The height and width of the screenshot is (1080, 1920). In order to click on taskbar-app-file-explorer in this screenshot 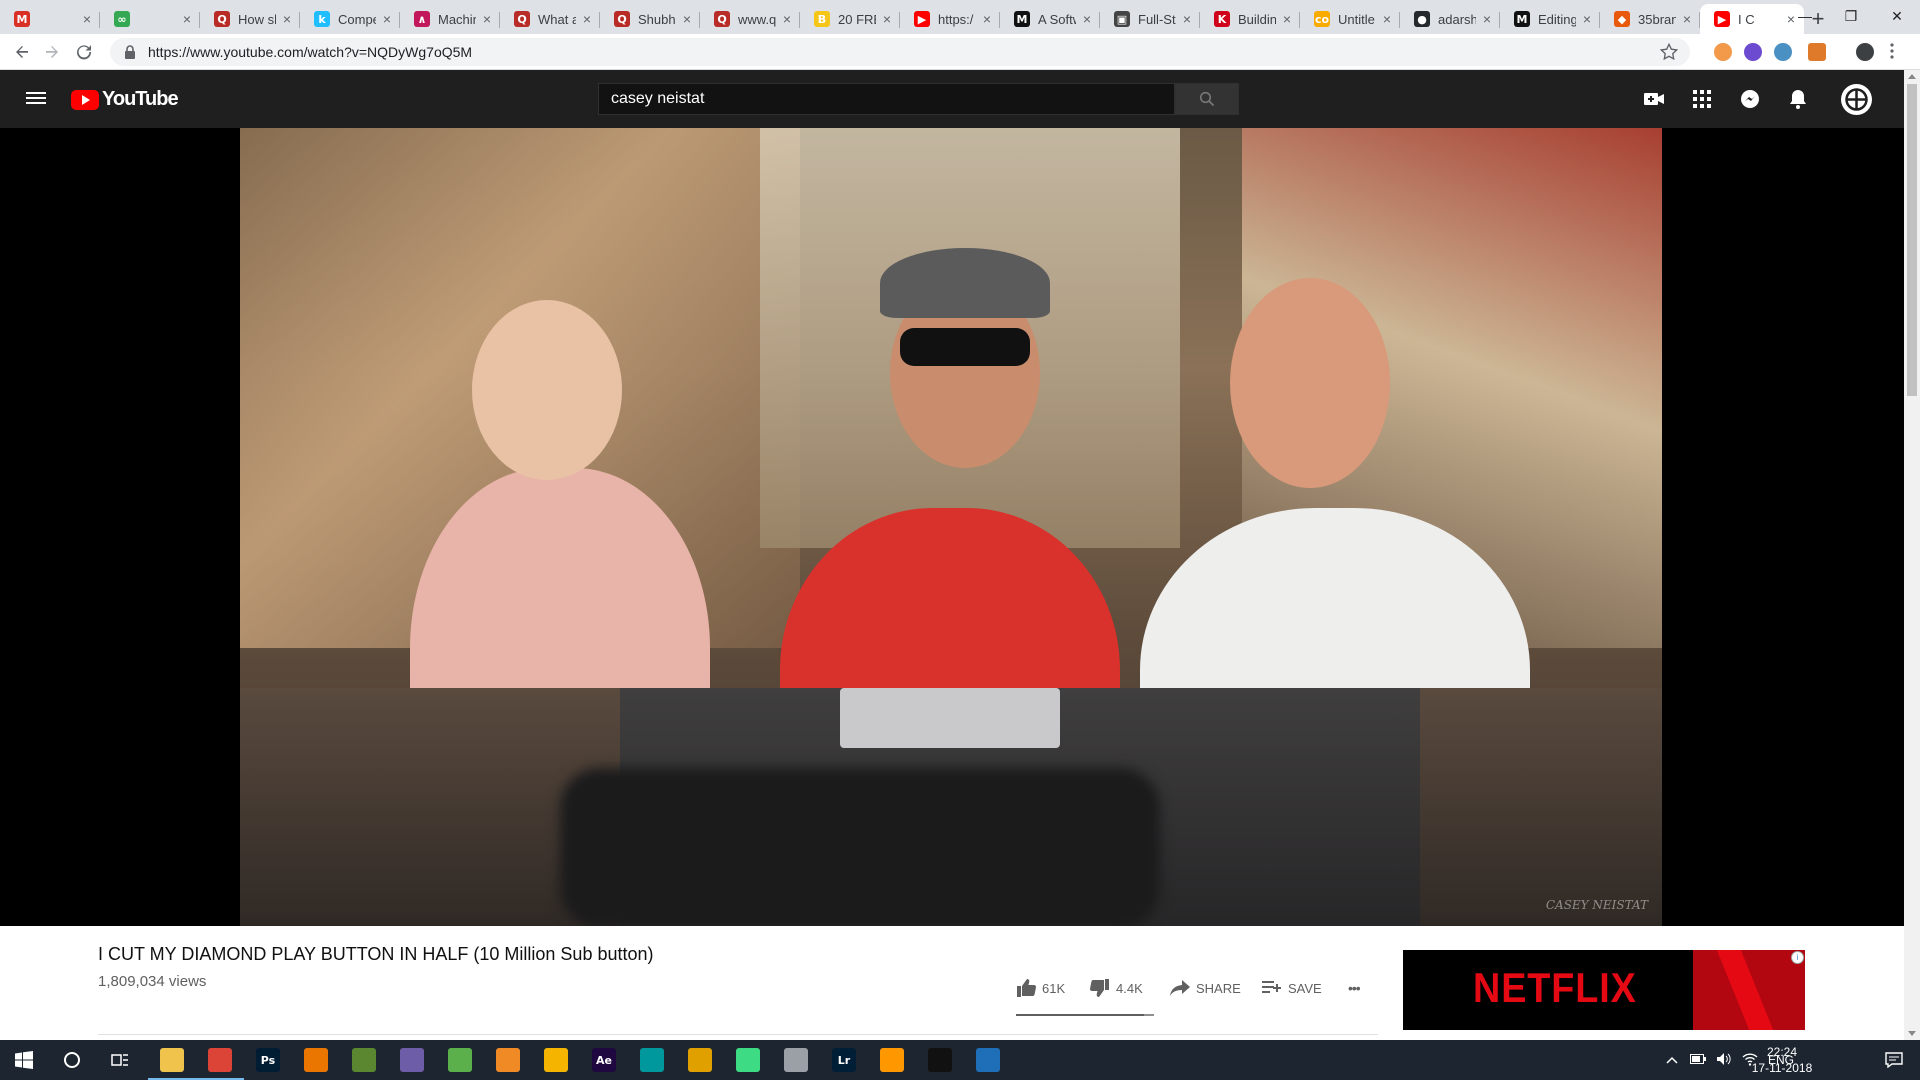, I will do `click(172, 1060)`.